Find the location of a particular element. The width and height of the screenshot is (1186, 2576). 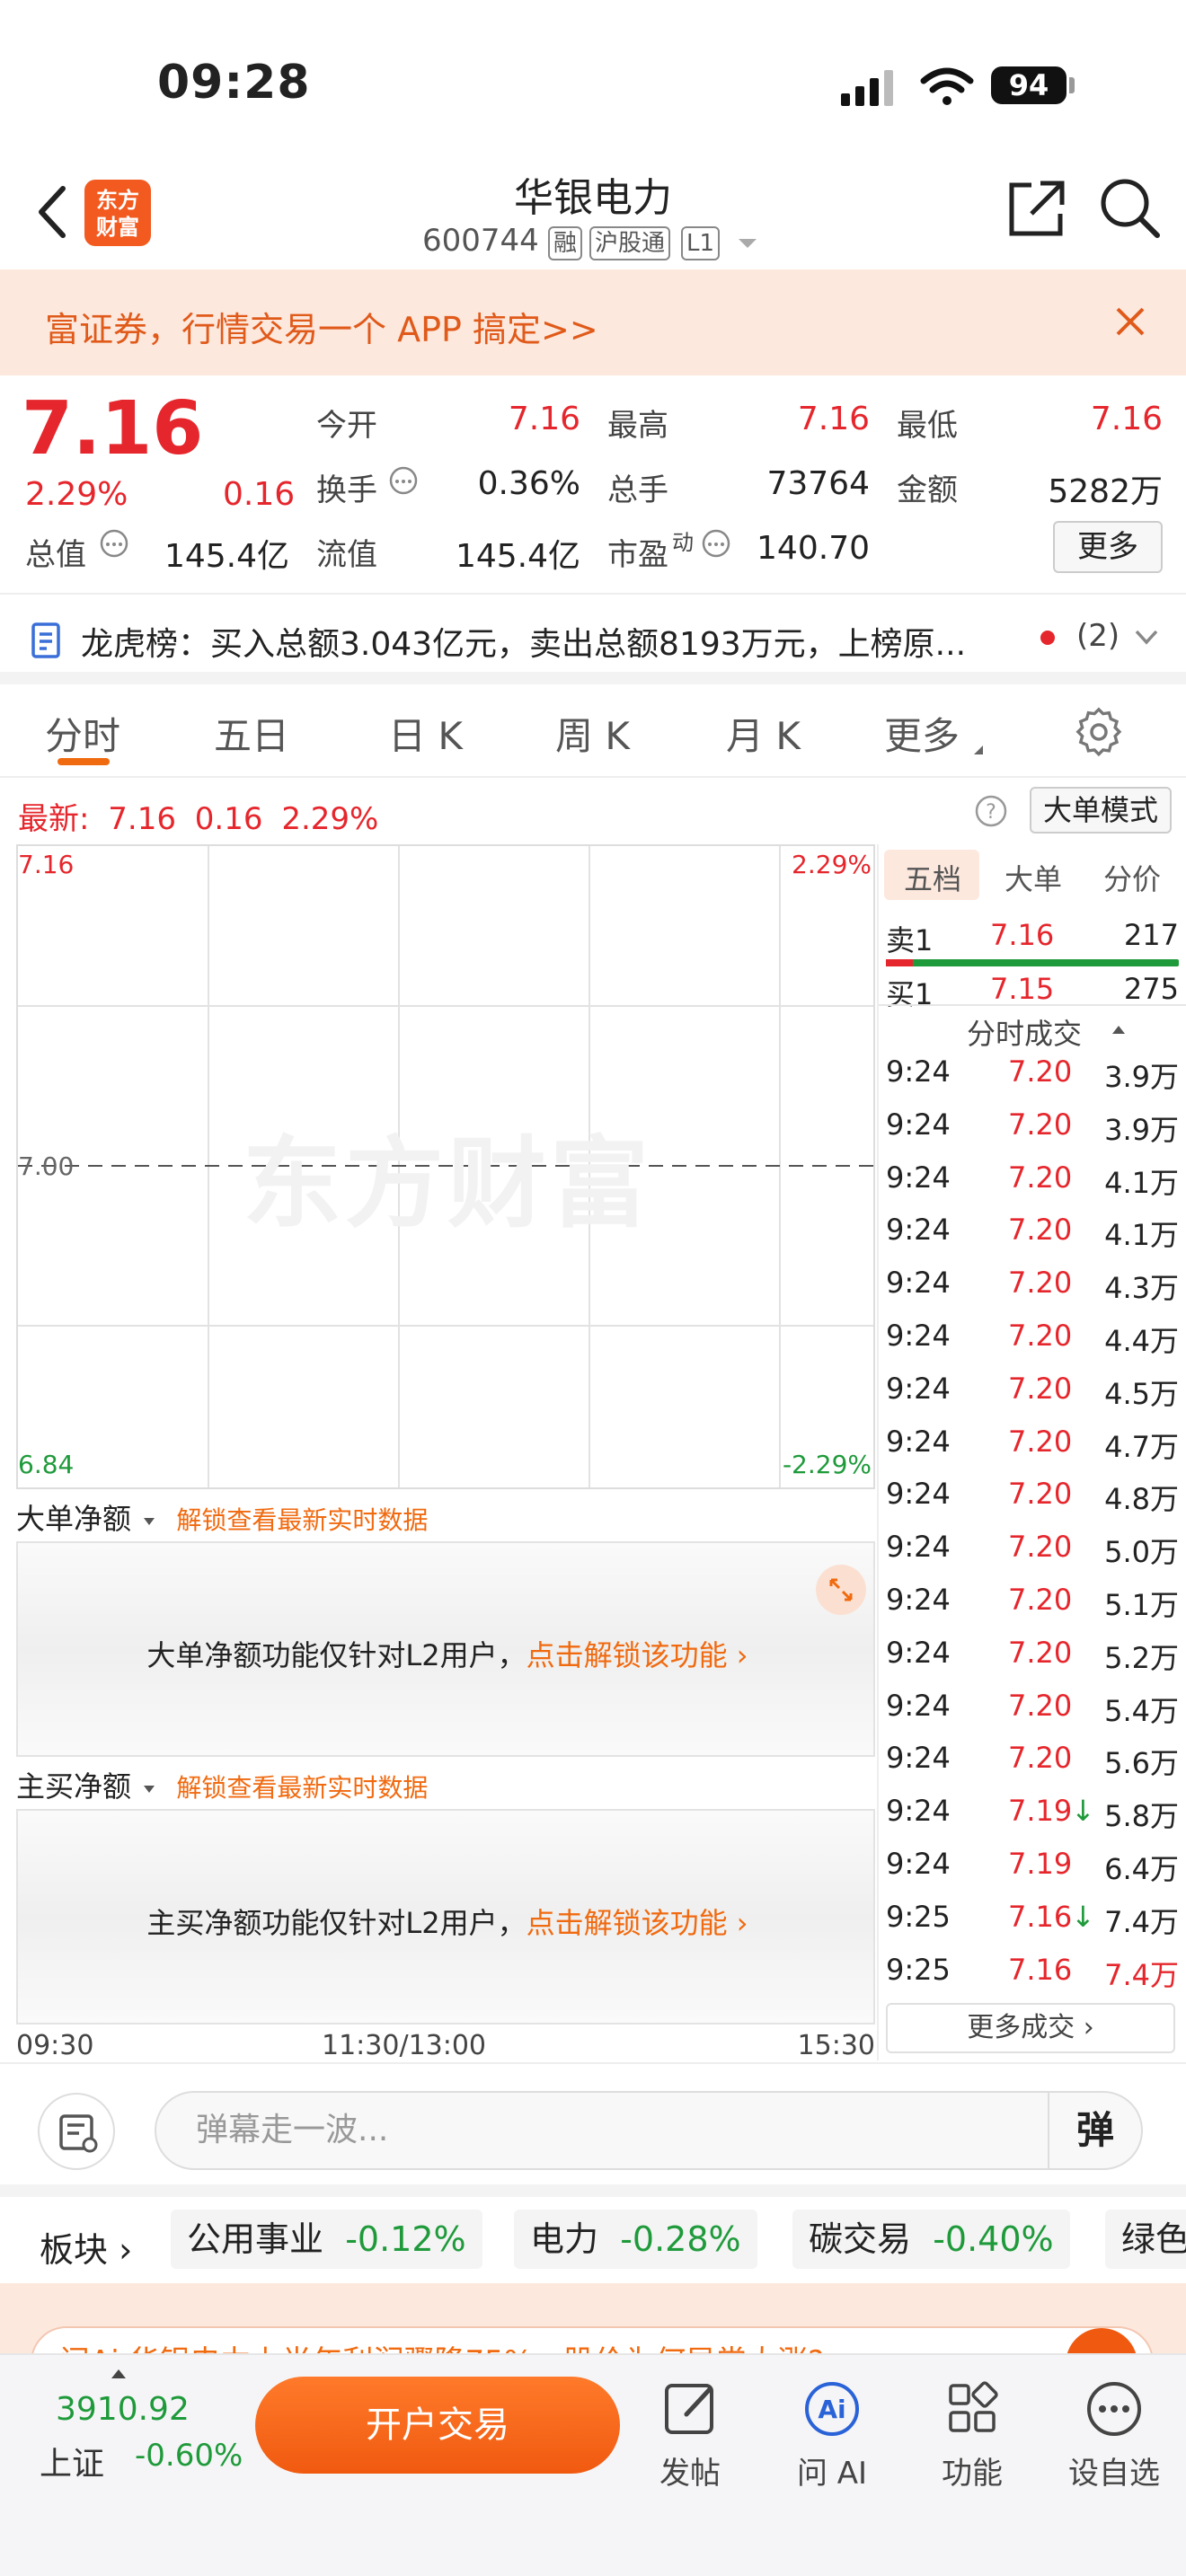

trade-row: 9:24 7.20 3.9万 is located at coordinates (1032, 1133).